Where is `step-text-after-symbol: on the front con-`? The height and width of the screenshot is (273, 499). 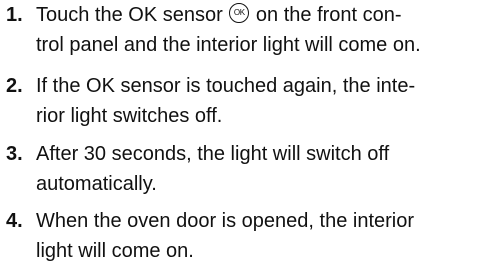 step-text-after-symbol: on the front con- is located at coordinates (328, 15).